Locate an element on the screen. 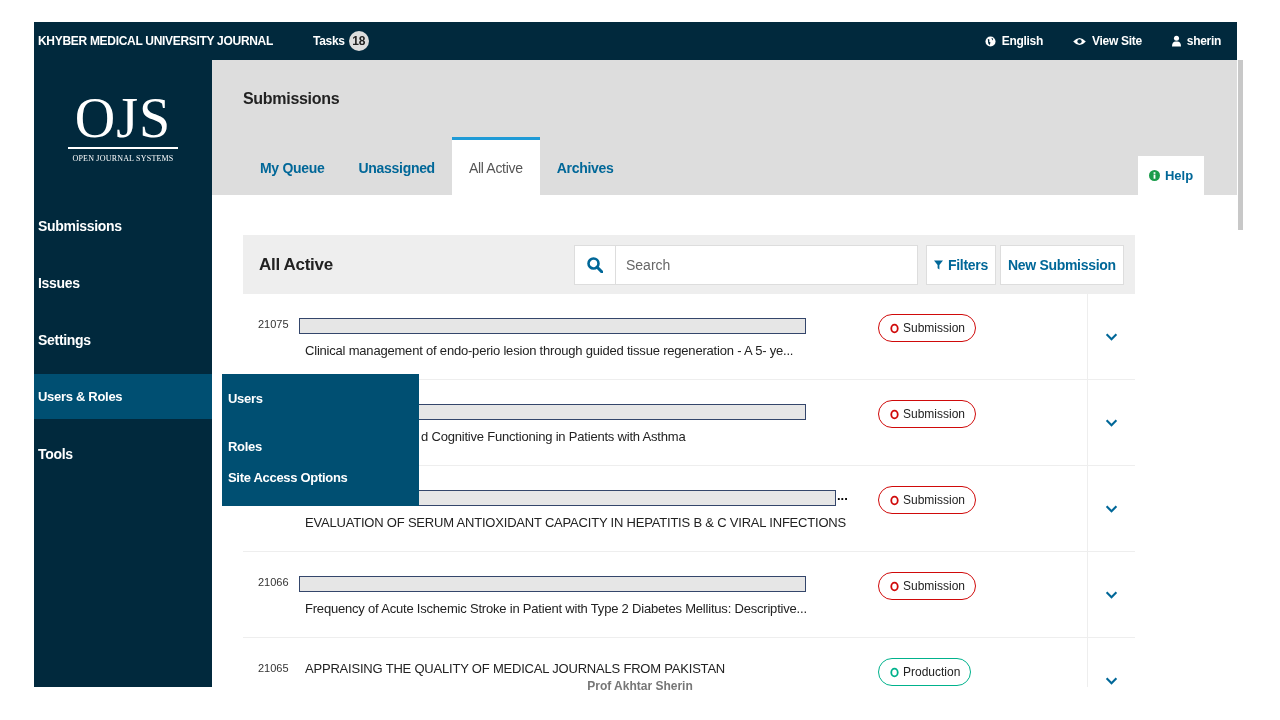  caption-text: Prof Akhtar Sherin is located at coordinates (640, 686).